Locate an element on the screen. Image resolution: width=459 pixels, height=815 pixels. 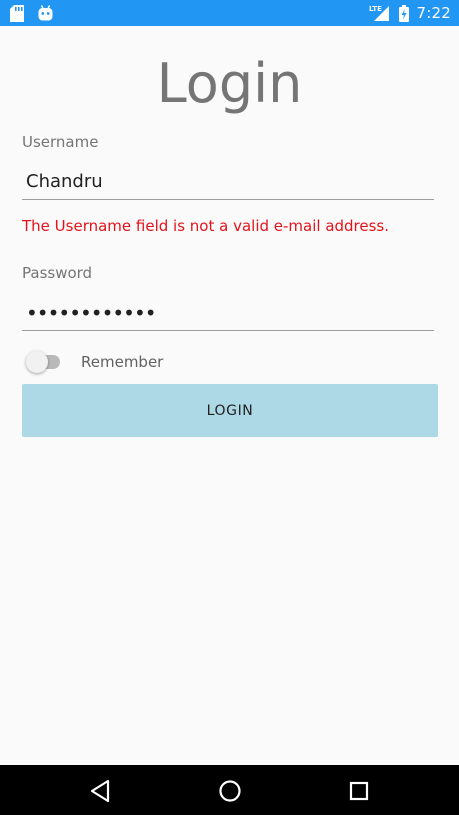
android-icon is located at coordinates (45, 13).